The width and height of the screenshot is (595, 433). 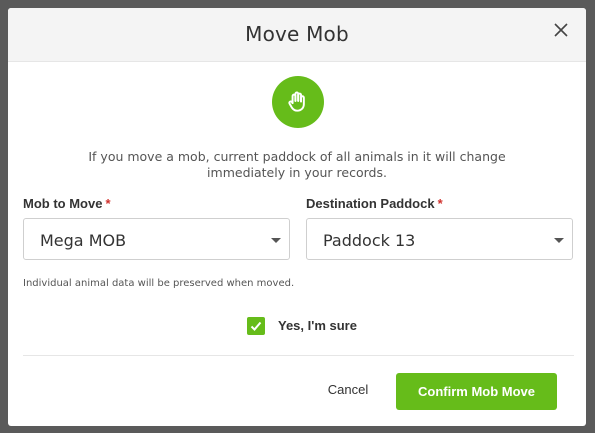 I want to click on confirm-checkbox-label: Yes, I'm sure, so click(x=317, y=325).